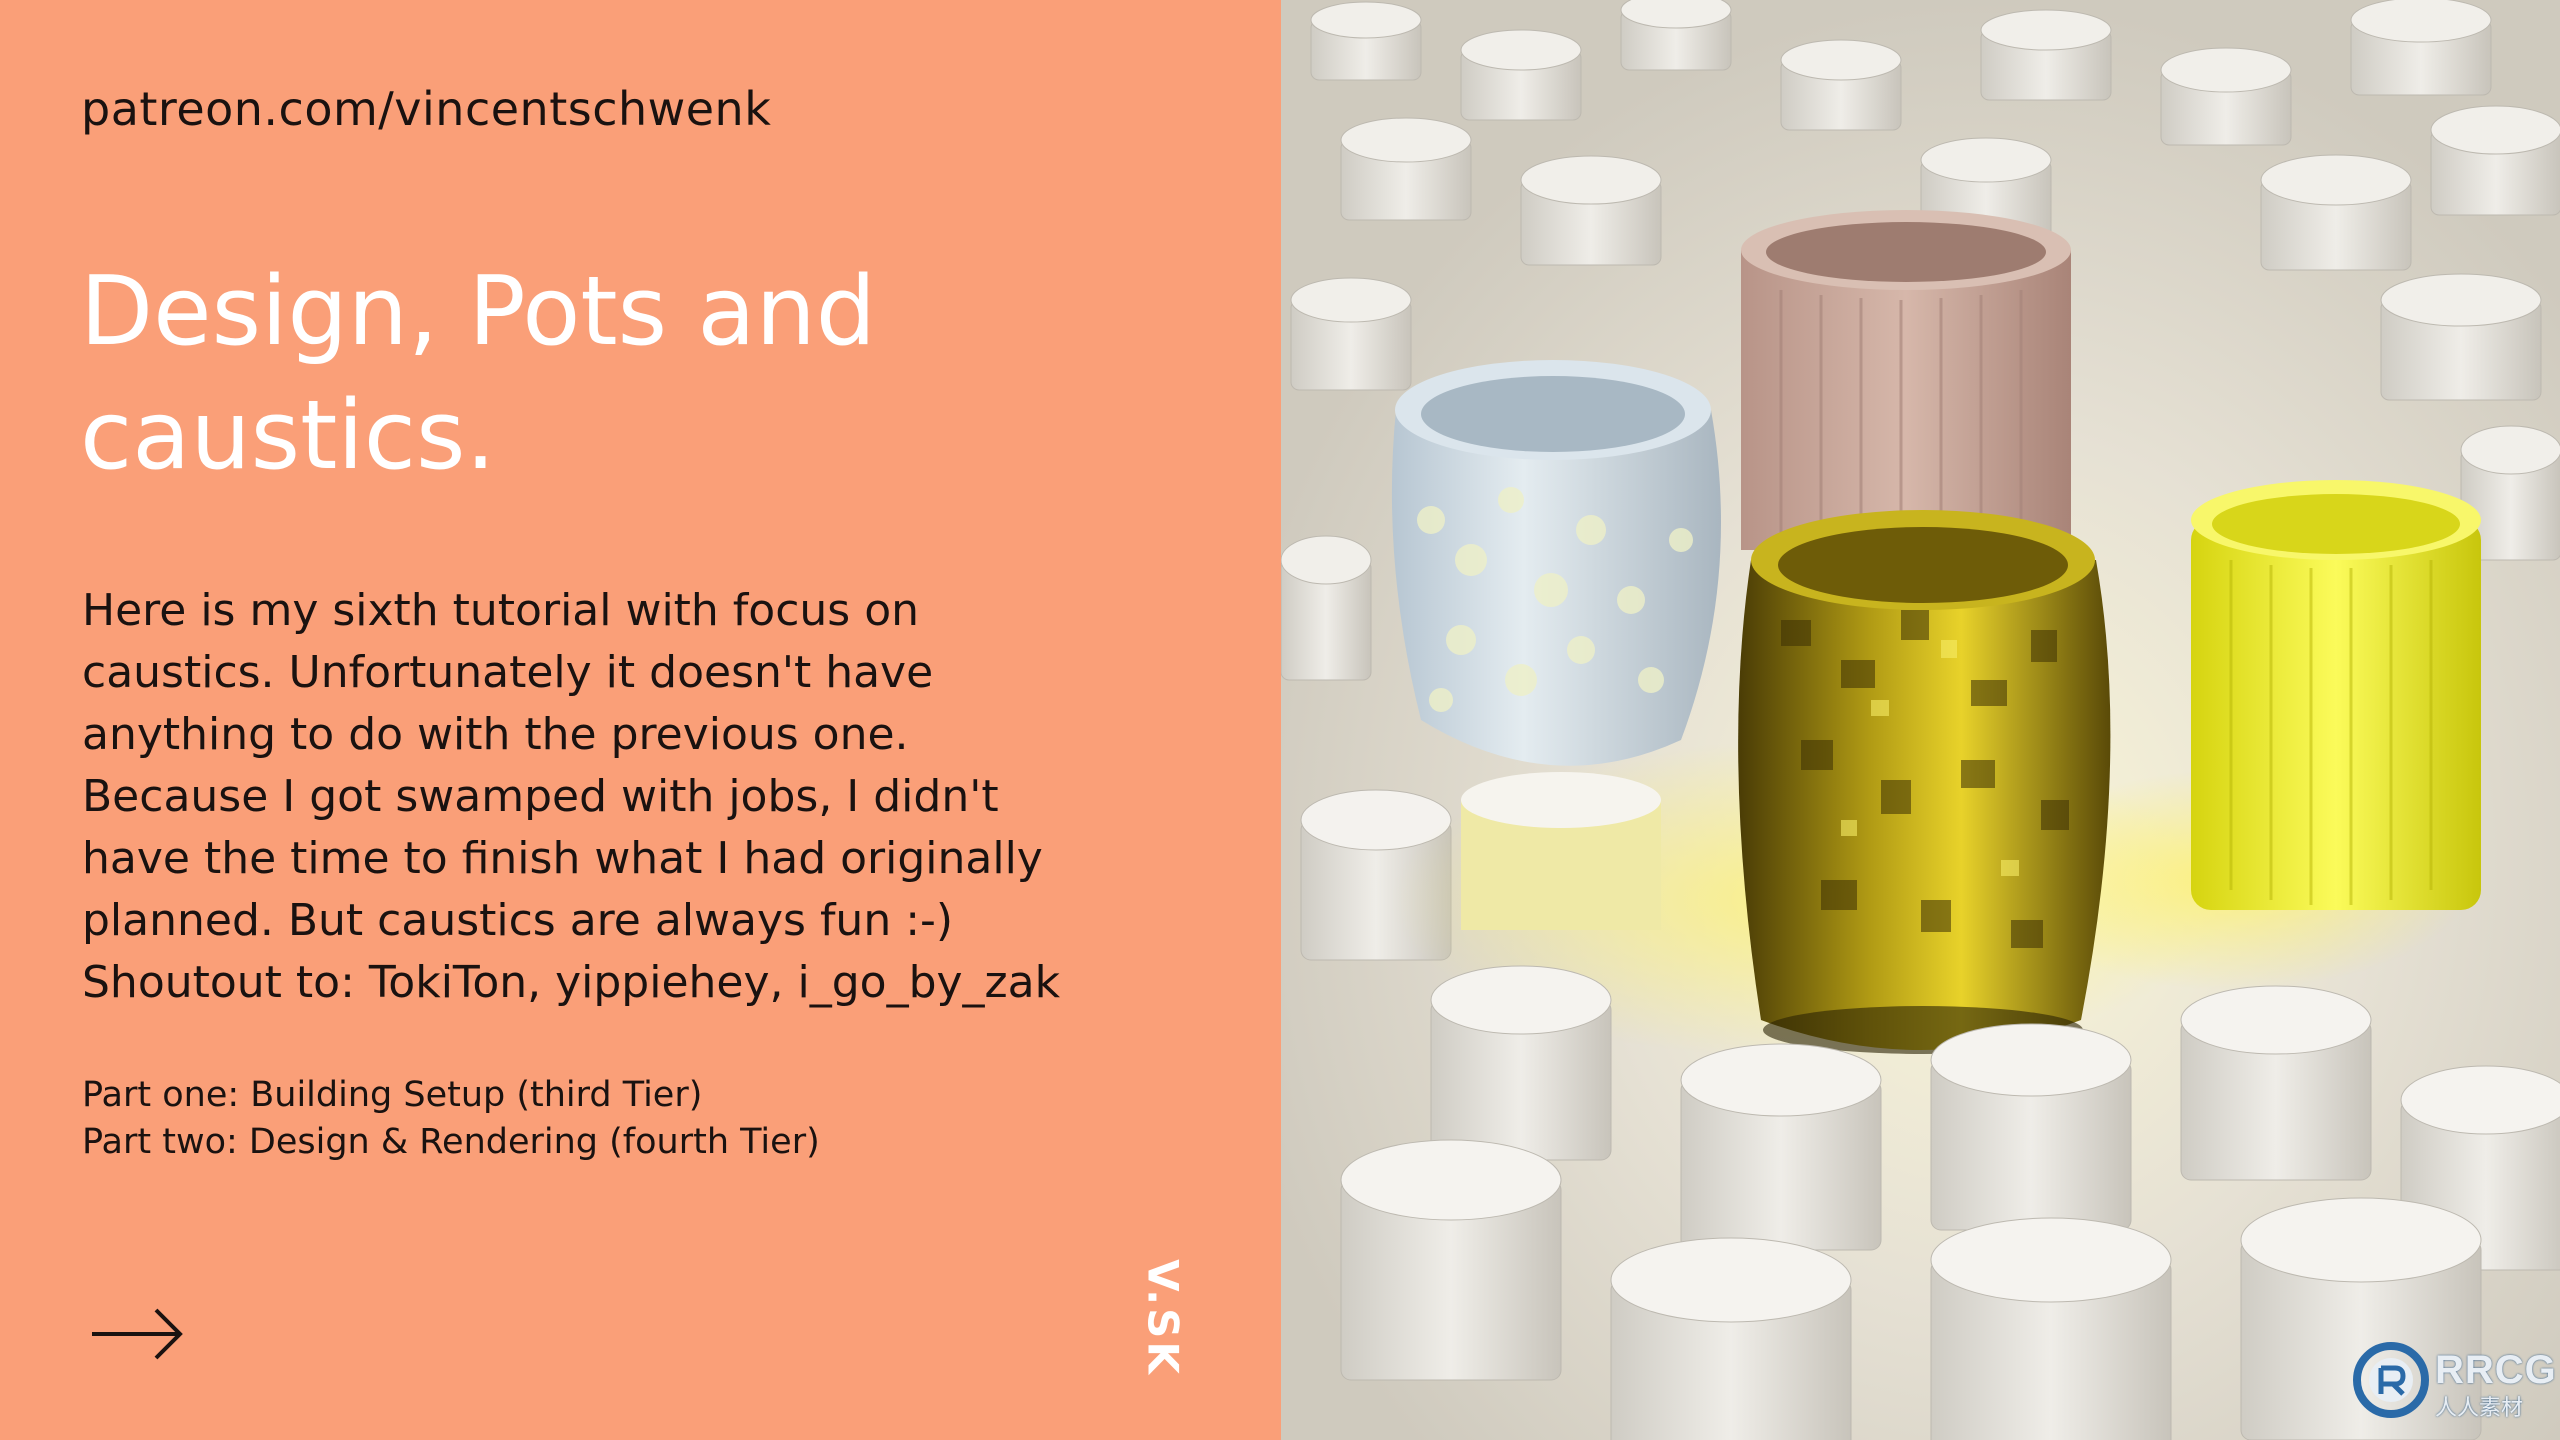  What do you see at coordinates (2336, 695) in the screenshot?
I see `yellow-pot` at bounding box center [2336, 695].